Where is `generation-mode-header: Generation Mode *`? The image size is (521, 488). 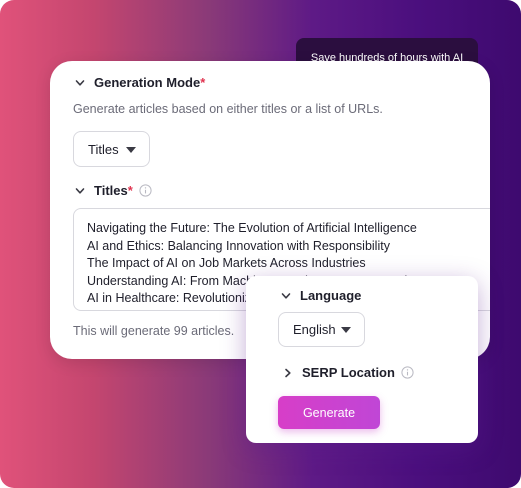 generation-mode-header: Generation Mode * is located at coordinates (140, 82).